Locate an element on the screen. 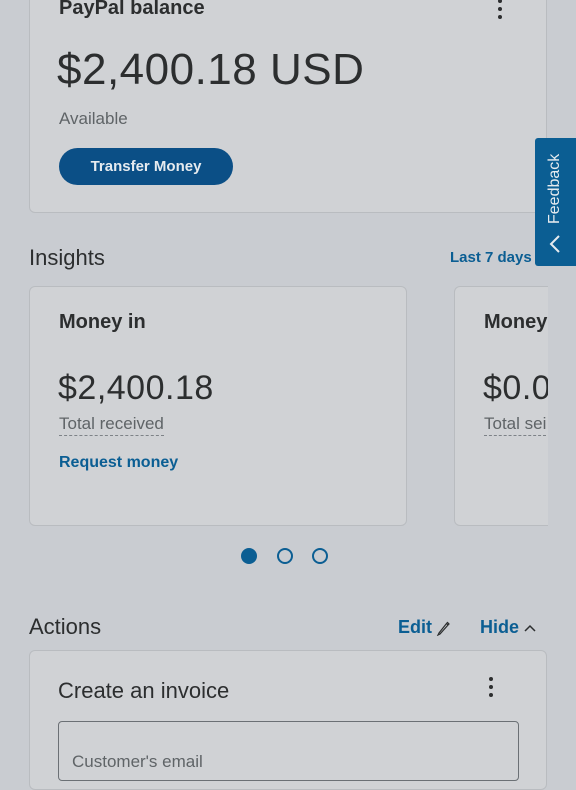 This screenshot has width=576, height=790. edit-label: Edit is located at coordinates (415, 627).